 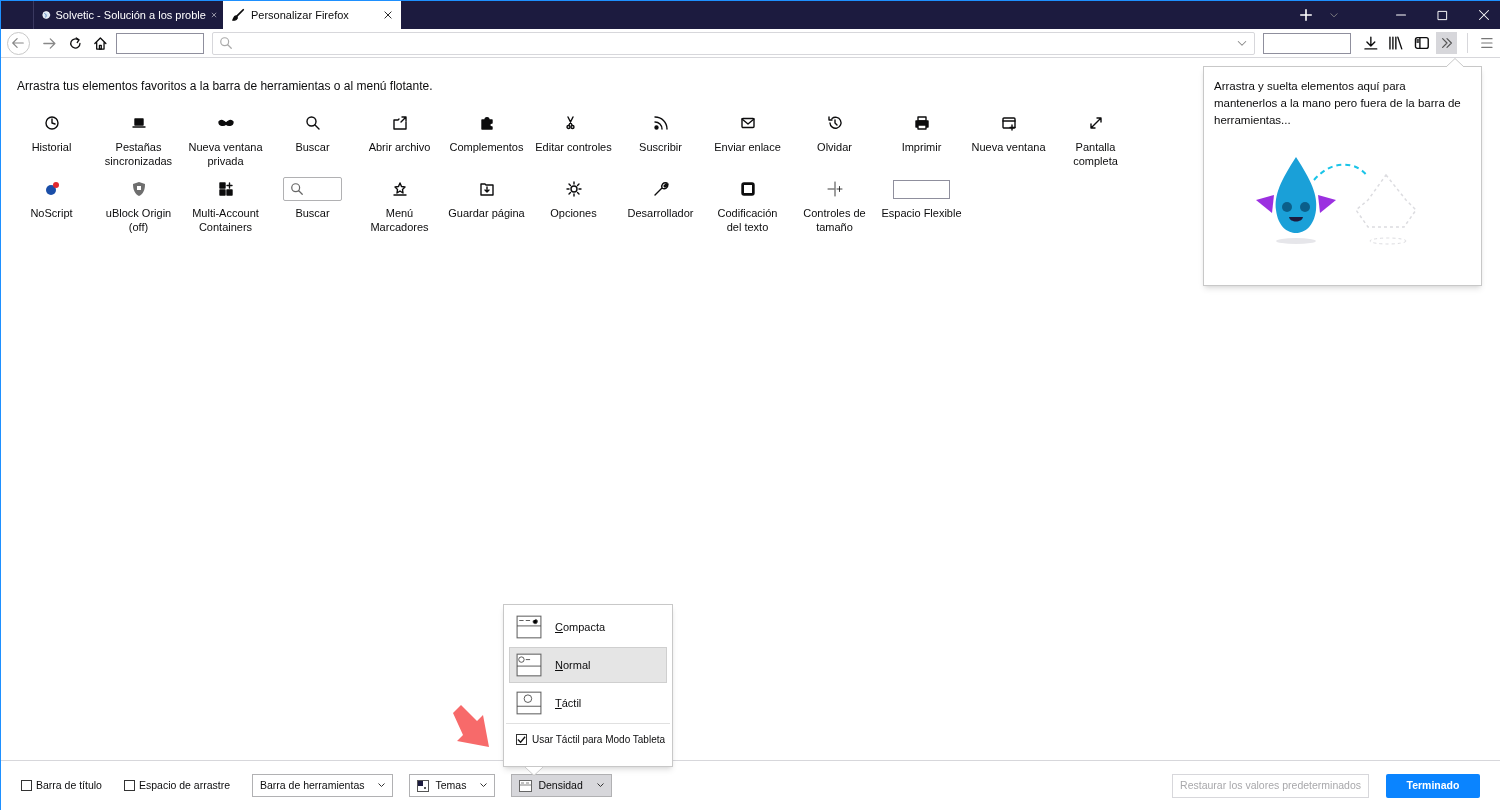 I want to click on globe-icon, so click(x=46, y=15).